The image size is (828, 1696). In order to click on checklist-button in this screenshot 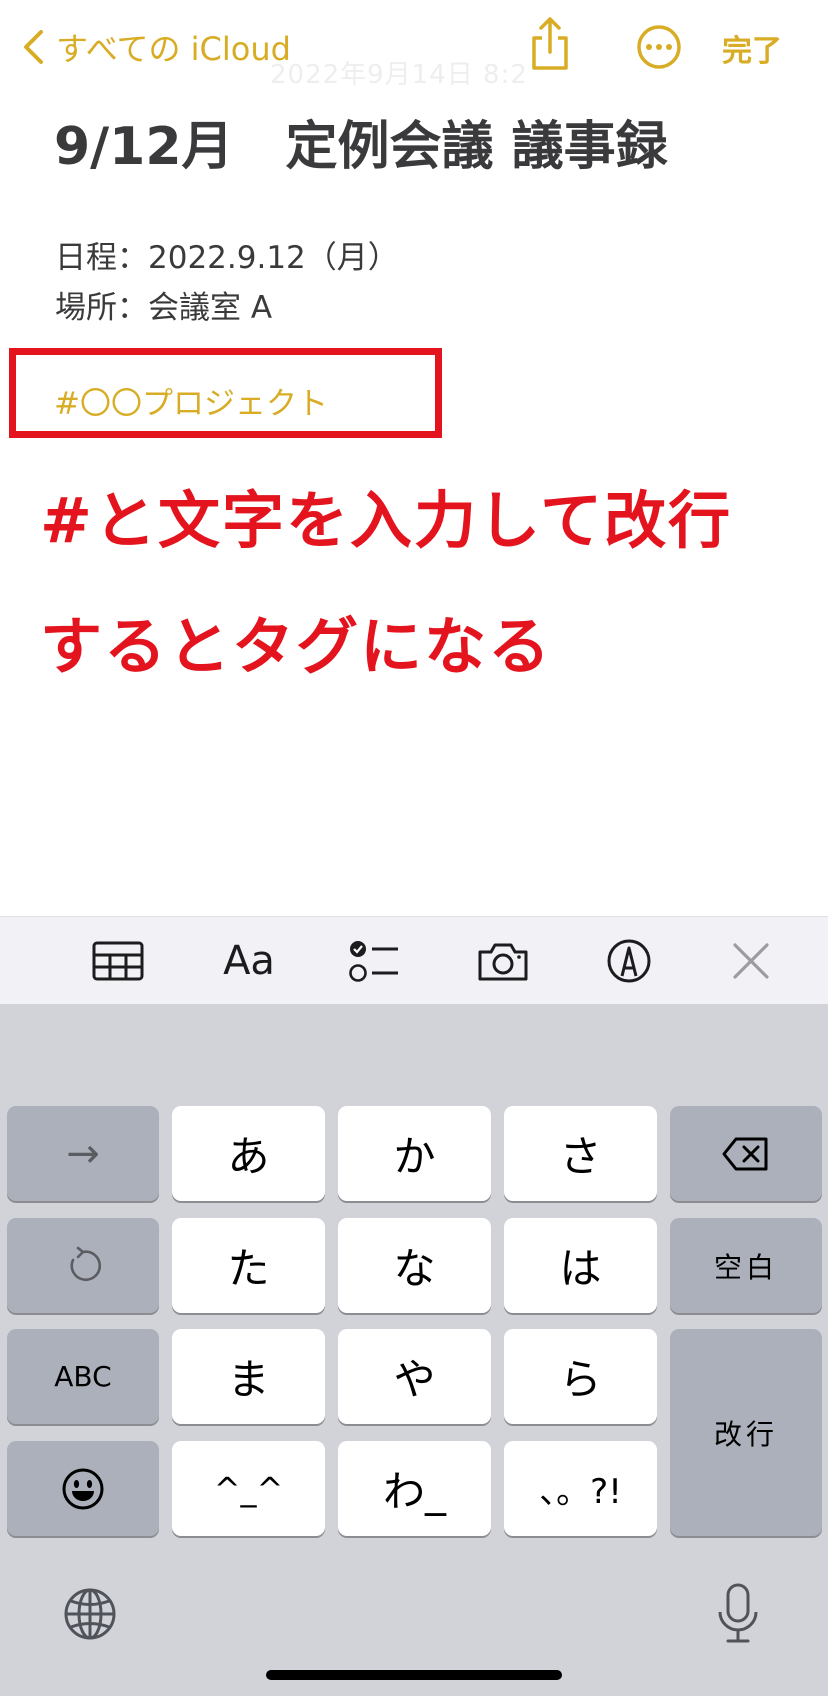, I will do `click(374, 961)`.